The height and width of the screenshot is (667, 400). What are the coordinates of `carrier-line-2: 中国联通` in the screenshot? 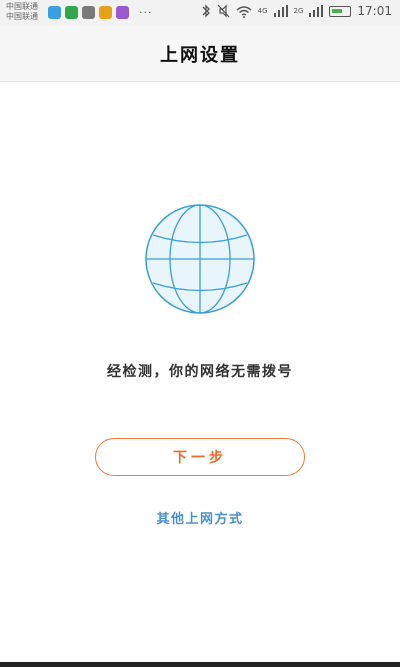 It's located at (22, 16).